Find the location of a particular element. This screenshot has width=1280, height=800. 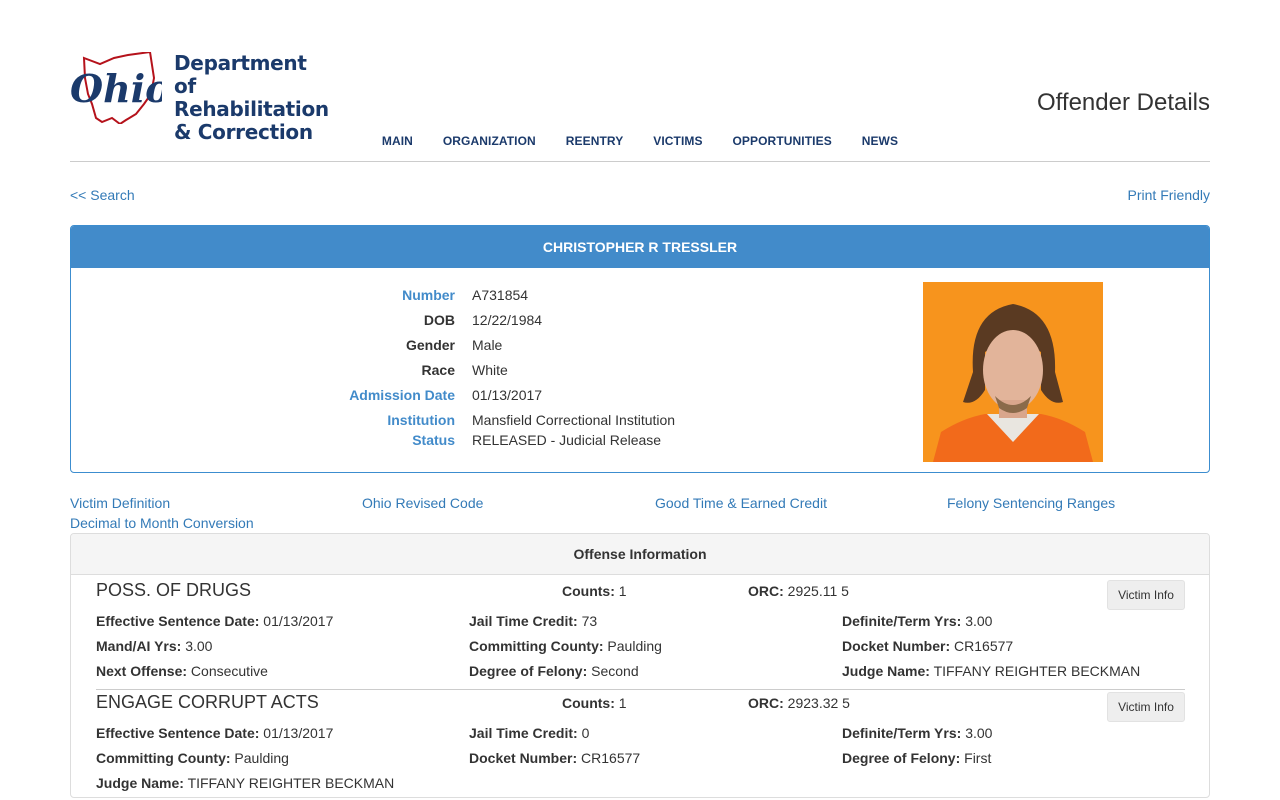

nav-item-victims: VICTIMS is located at coordinates (677, 141).